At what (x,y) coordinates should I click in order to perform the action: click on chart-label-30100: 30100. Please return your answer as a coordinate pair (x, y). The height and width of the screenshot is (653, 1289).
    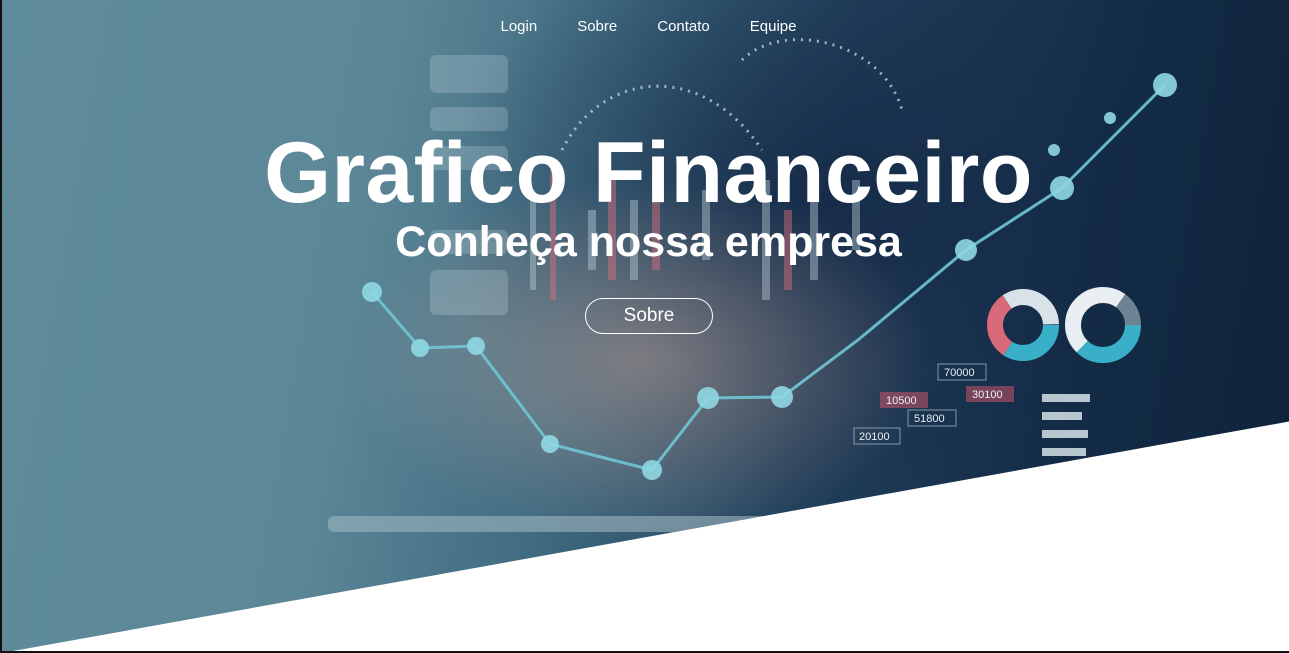
    Looking at the image, I should click on (987, 395).